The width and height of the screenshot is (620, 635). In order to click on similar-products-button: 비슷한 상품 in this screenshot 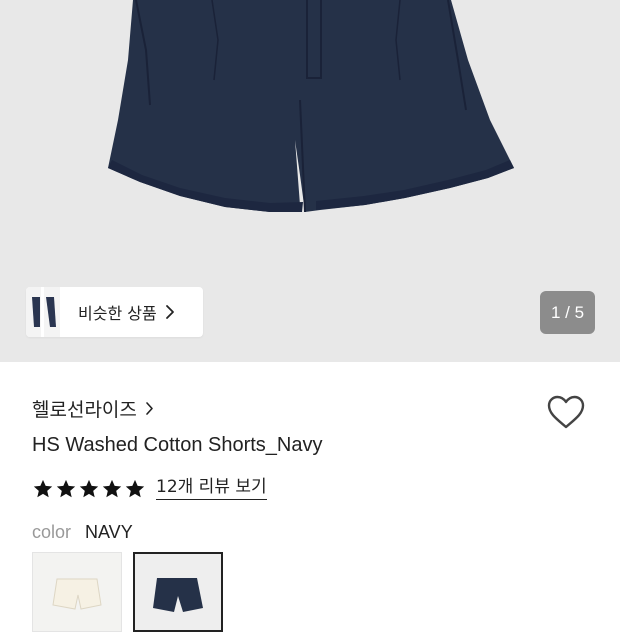, I will do `click(114, 312)`.